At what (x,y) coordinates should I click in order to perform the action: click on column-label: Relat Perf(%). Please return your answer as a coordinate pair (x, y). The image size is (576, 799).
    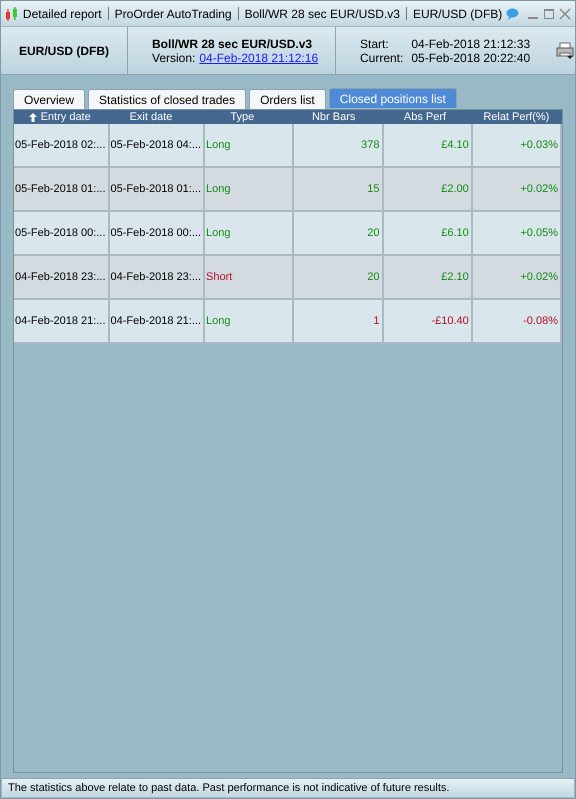
    Looking at the image, I should click on (516, 117).